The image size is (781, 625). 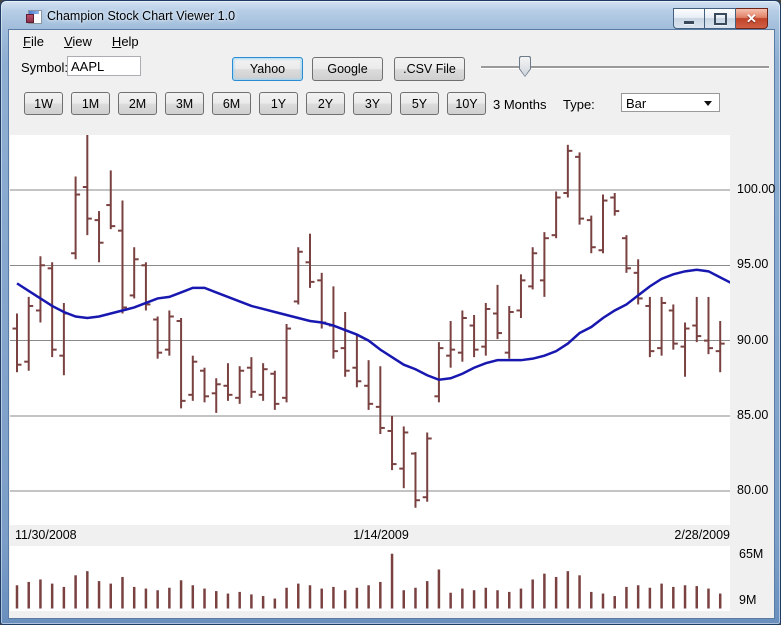 What do you see at coordinates (520, 104) in the screenshot?
I see `current-period-label: 3 Months` at bounding box center [520, 104].